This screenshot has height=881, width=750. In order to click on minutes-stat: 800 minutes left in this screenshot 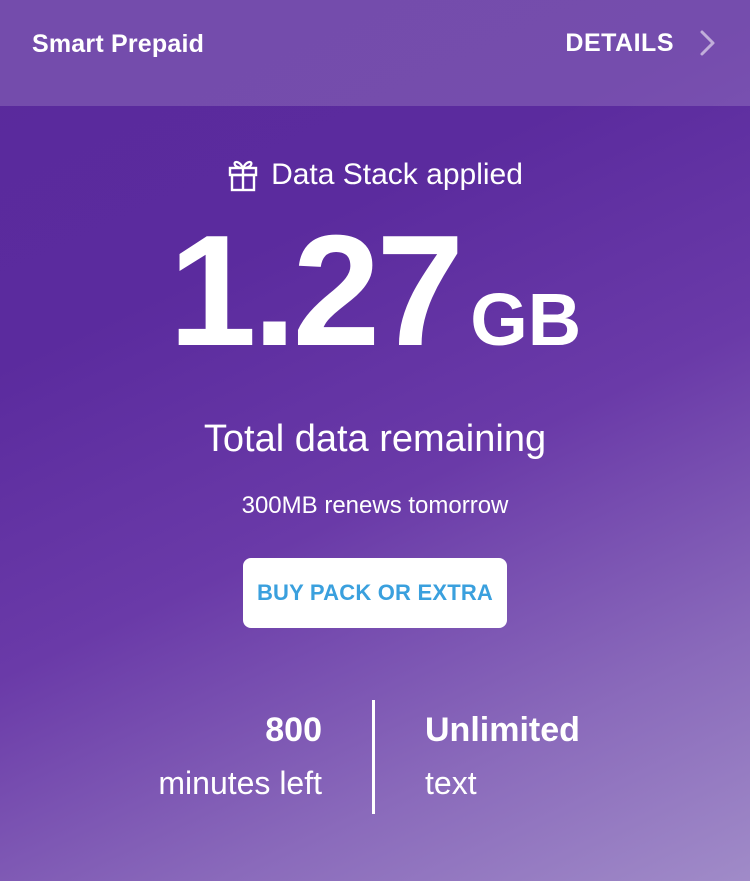, I will do `click(240, 756)`.